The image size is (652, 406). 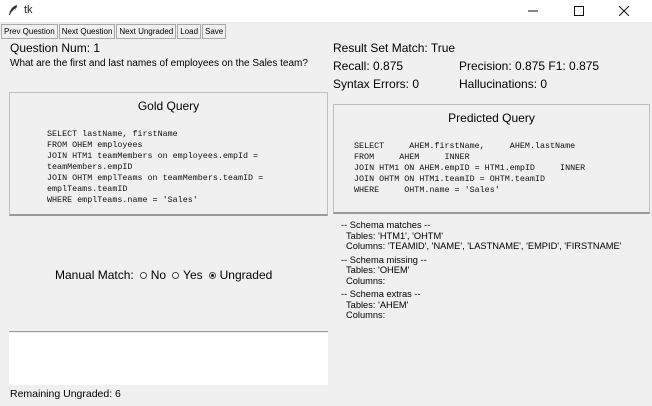 I want to click on save-button: Save, so click(x=214, y=31).